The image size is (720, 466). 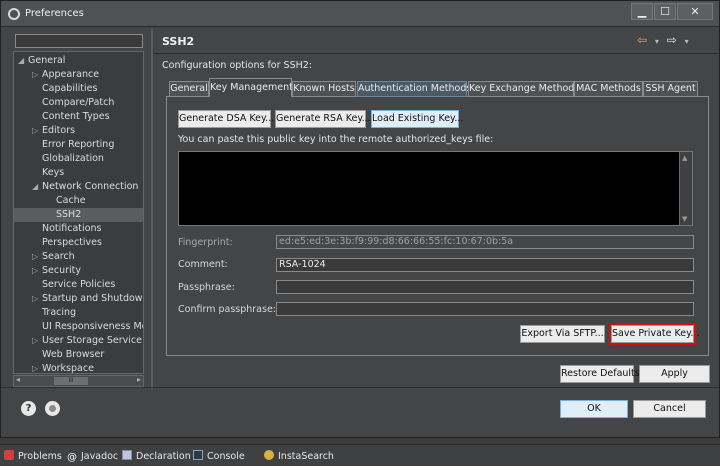 I want to click on declaration-icon, so click(x=127, y=455).